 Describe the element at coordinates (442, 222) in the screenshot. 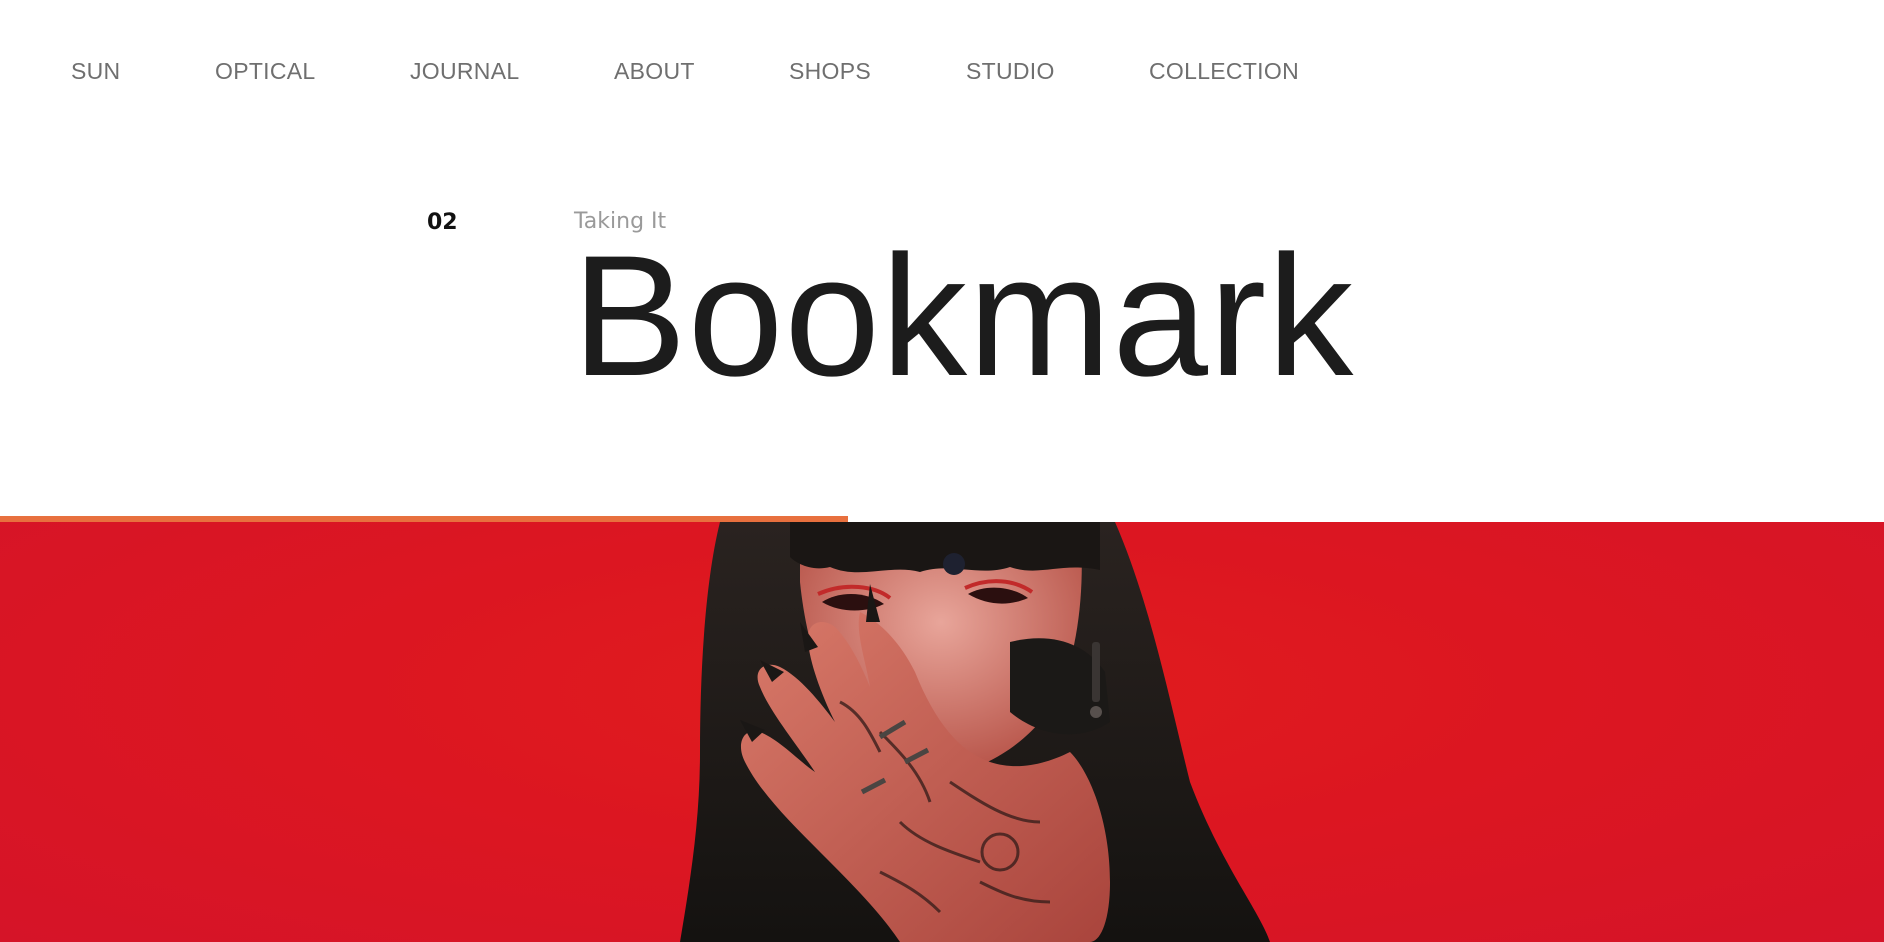

I see `article-number: 02` at that location.